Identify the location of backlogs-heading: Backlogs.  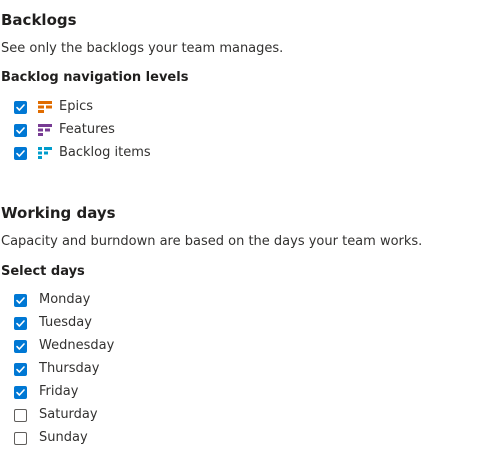
(39, 20).